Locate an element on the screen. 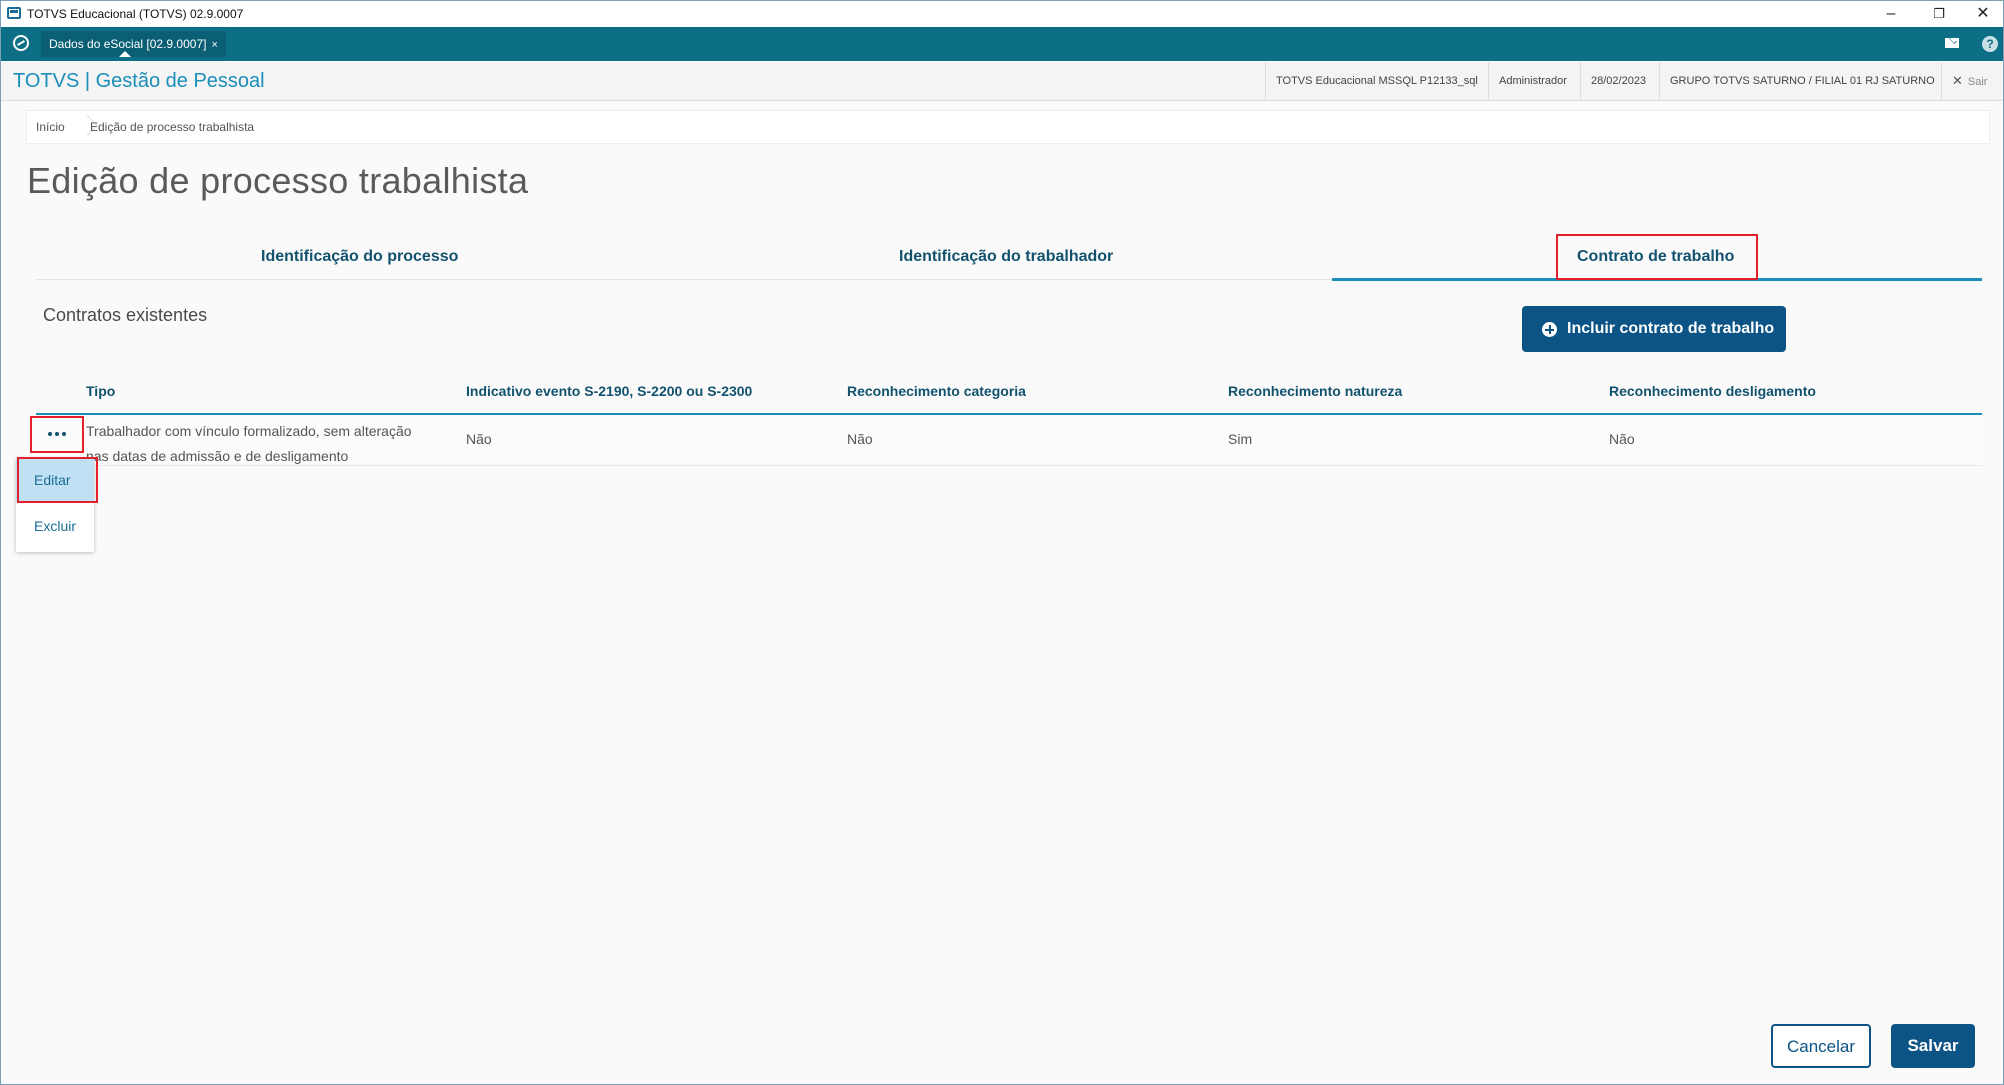  restore-button: ❐ is located at coordinates (1939, 14).